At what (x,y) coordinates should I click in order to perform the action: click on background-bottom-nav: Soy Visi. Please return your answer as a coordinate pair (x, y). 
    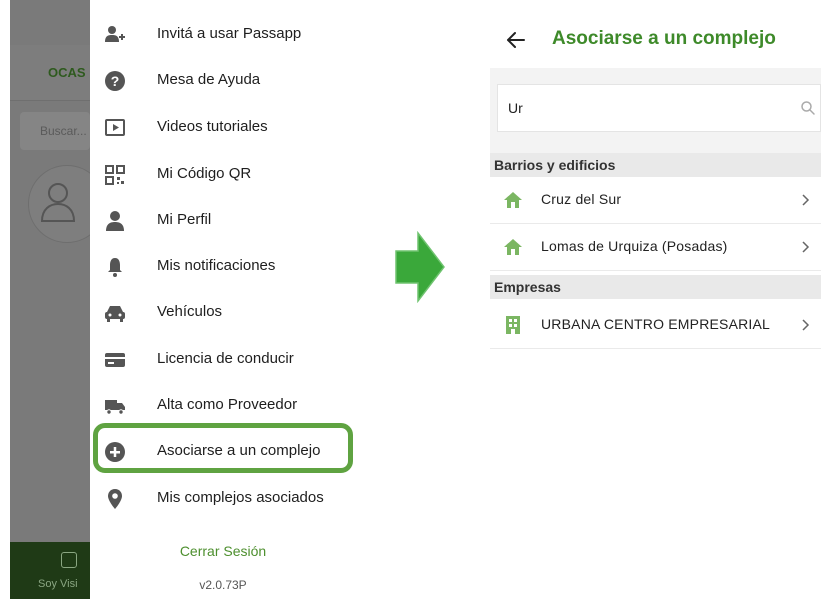
    Looking at the image, I should click on (50, 570).